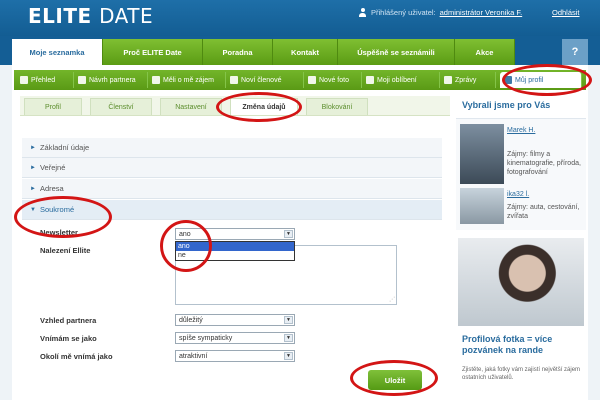  I want to click on photo-icon, so click(312, 80).